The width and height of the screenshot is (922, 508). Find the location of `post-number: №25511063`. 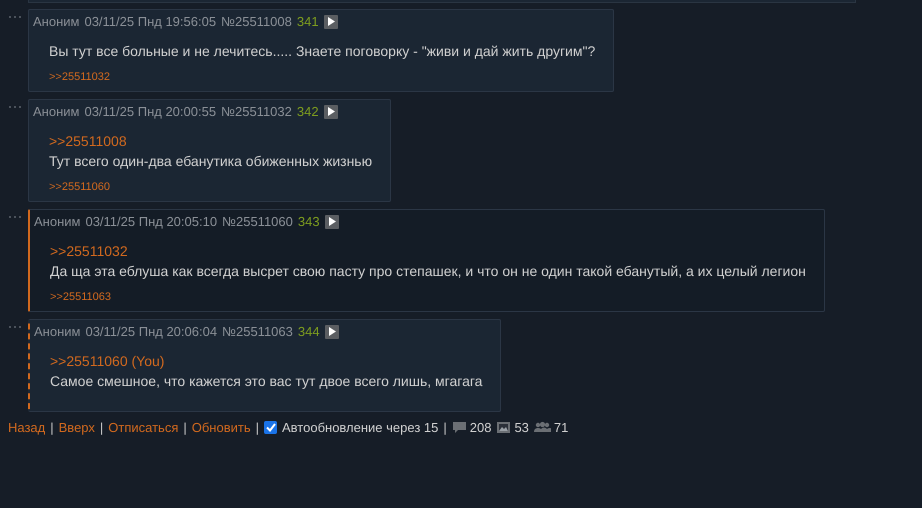

post-number: №25511063 is located at coordinates (257, 331).